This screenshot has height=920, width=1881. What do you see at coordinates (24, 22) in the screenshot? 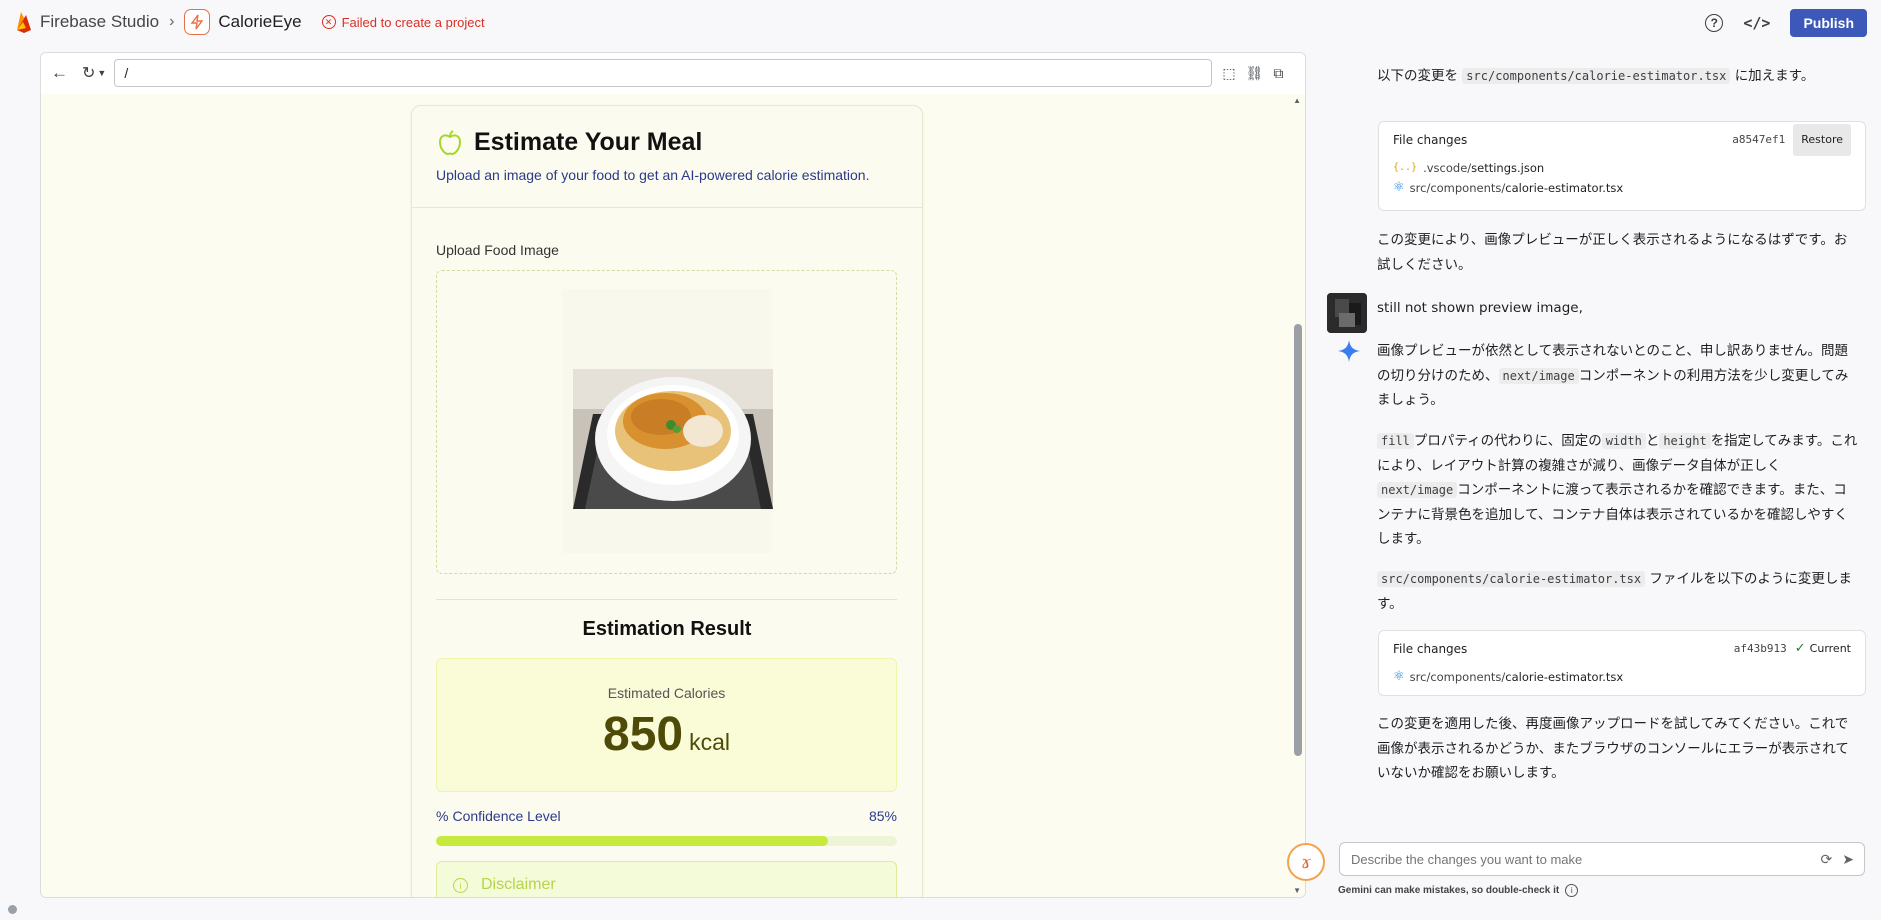
I see `firebase-logo-icon` at bounding box center [24, 22].